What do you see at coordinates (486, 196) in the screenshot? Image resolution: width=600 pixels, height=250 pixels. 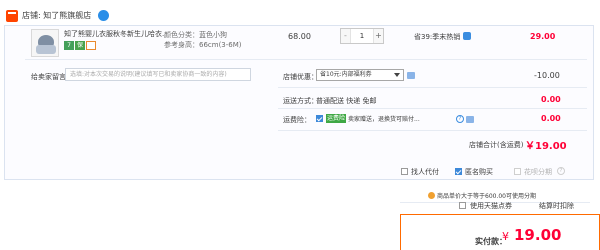 I see `installment-note: 商品单价大于等于600.00可使用分期` at bounding box center [486, 196].